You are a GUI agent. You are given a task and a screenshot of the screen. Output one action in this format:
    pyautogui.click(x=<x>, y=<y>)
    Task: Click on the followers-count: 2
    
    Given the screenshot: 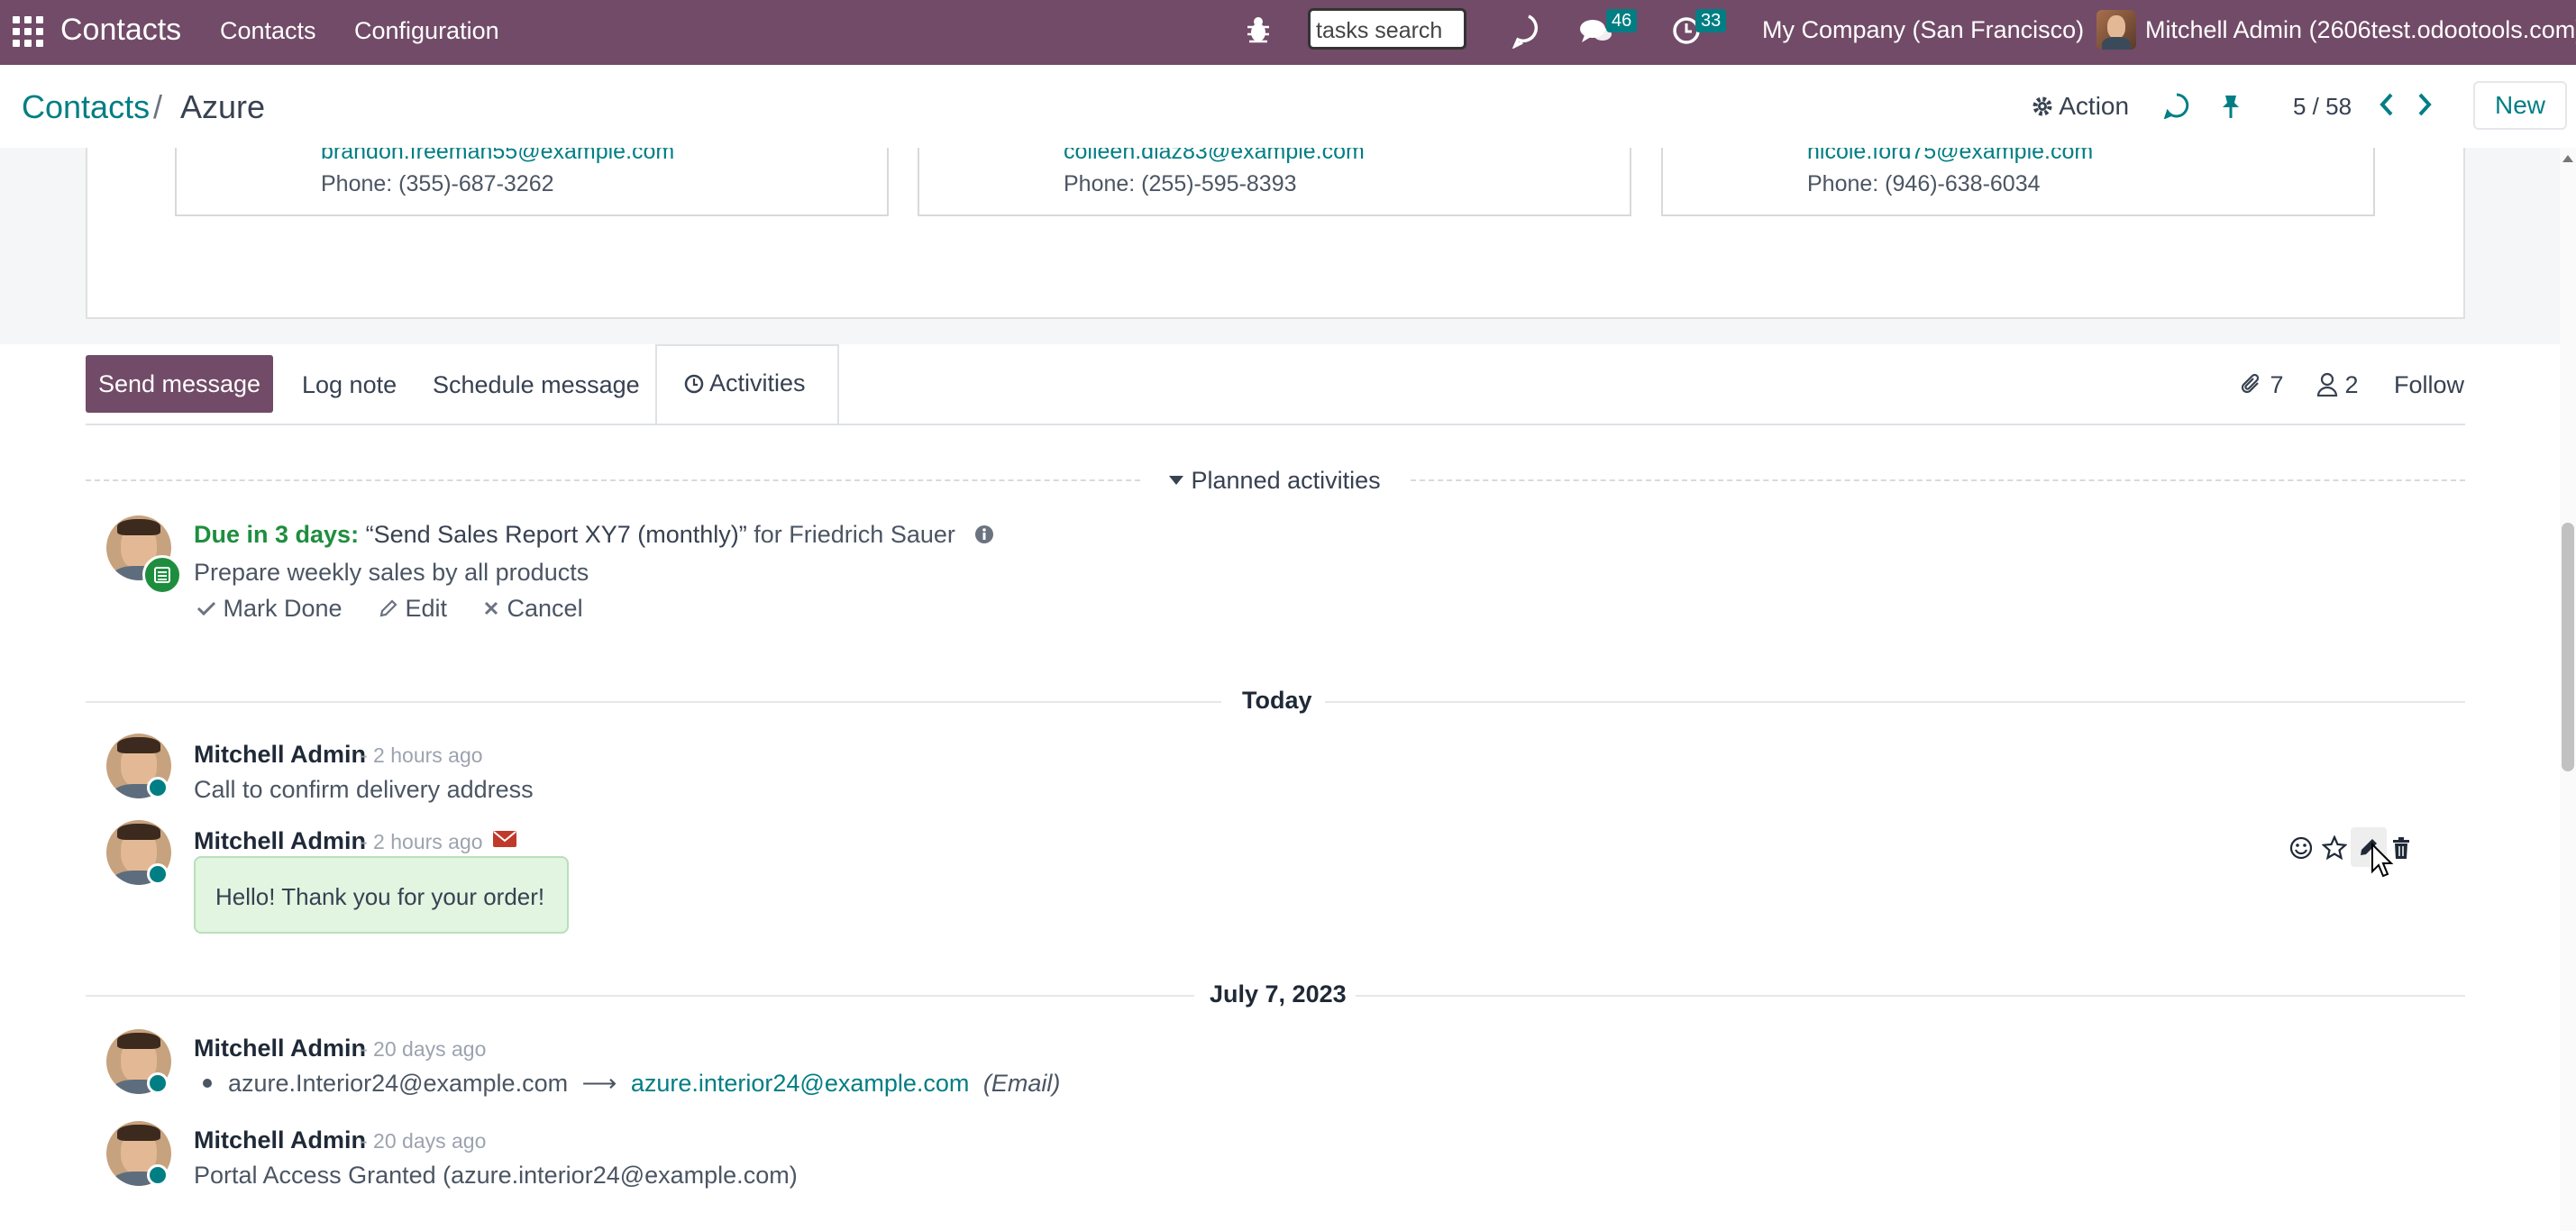 What is the action you would take?
    pyautogui.click(x=2351, y=384)
    